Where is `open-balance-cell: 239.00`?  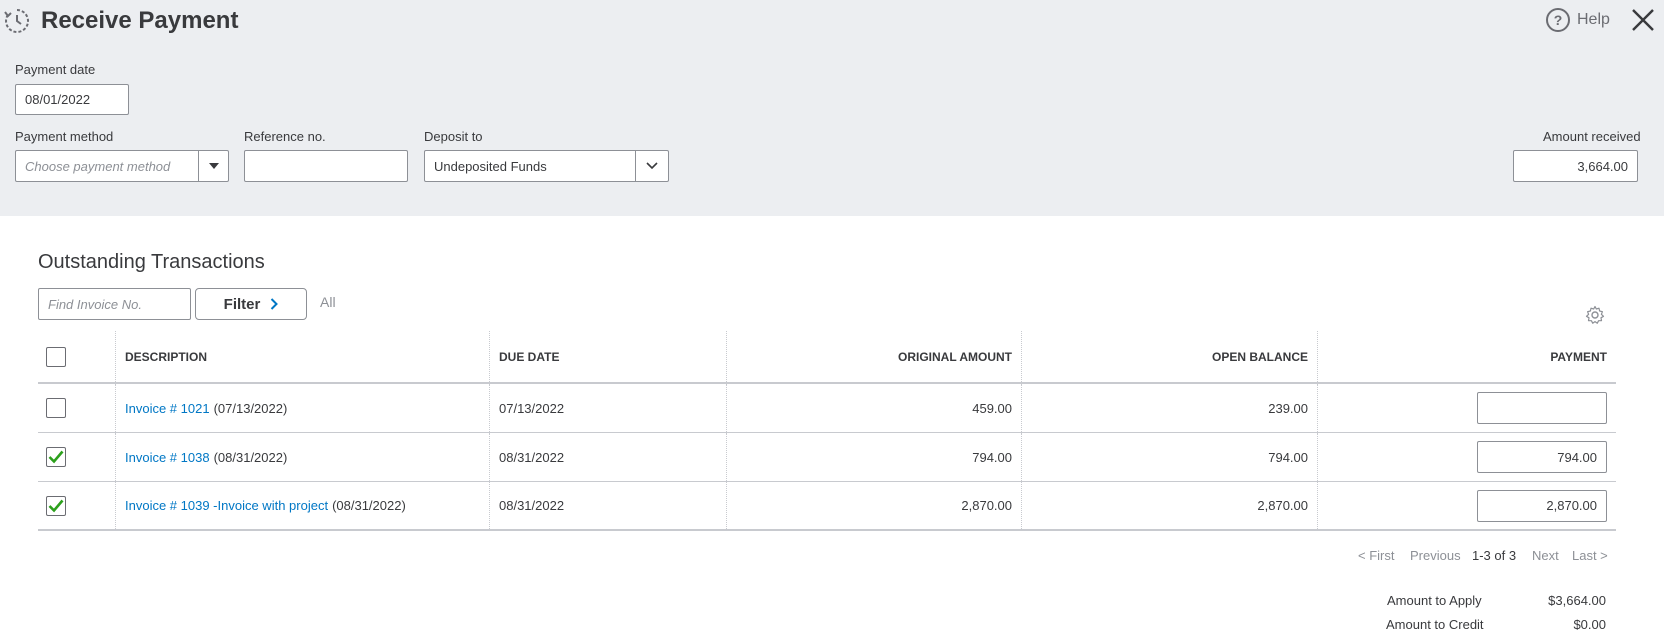 open-balance-cell: 239.00 is located at coordinates (1170, 408).